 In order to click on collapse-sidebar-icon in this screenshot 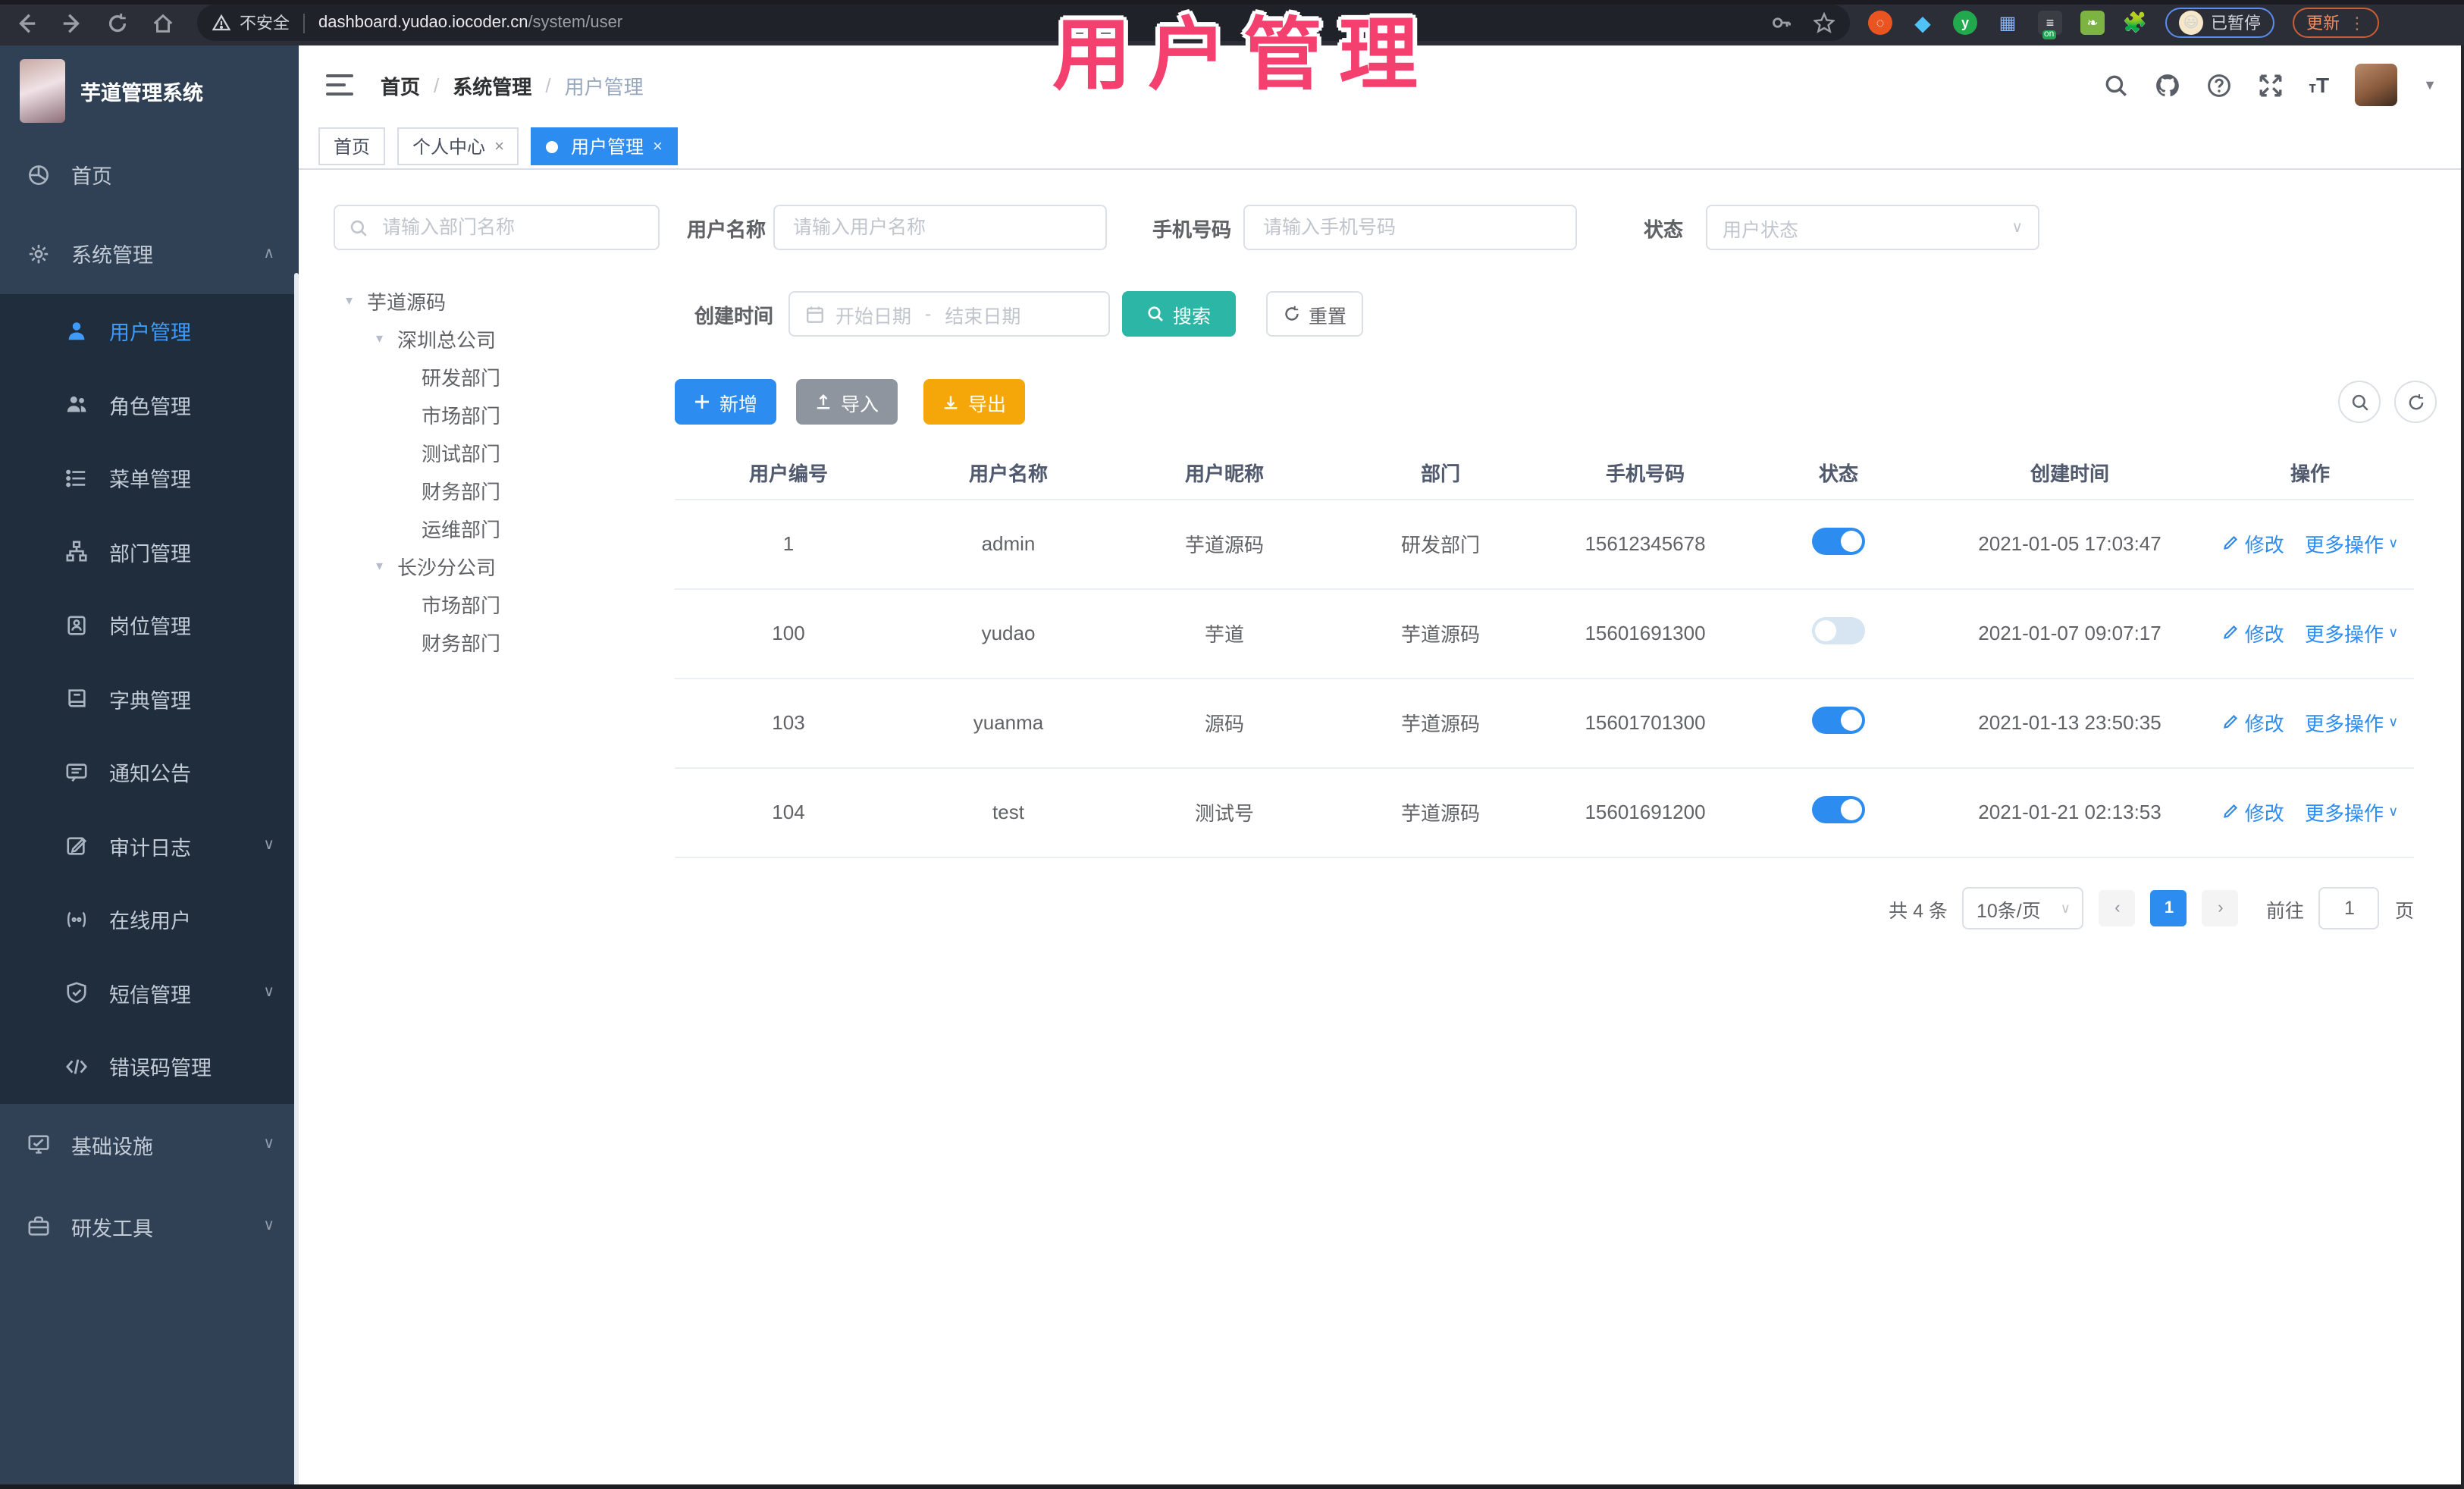, I will do `click(340, 85)`.